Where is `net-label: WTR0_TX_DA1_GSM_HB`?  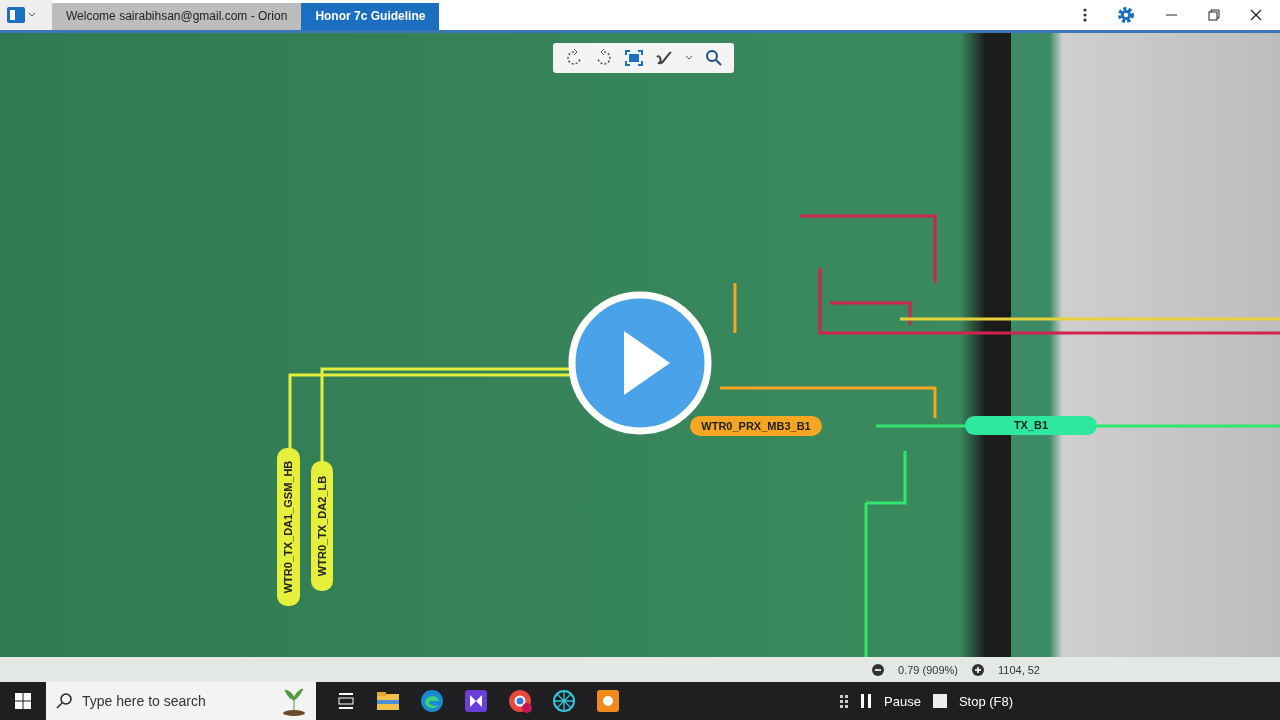 net-label: WTR0_TX_DA1_GSM_HB is located at coordinates (288, 526).